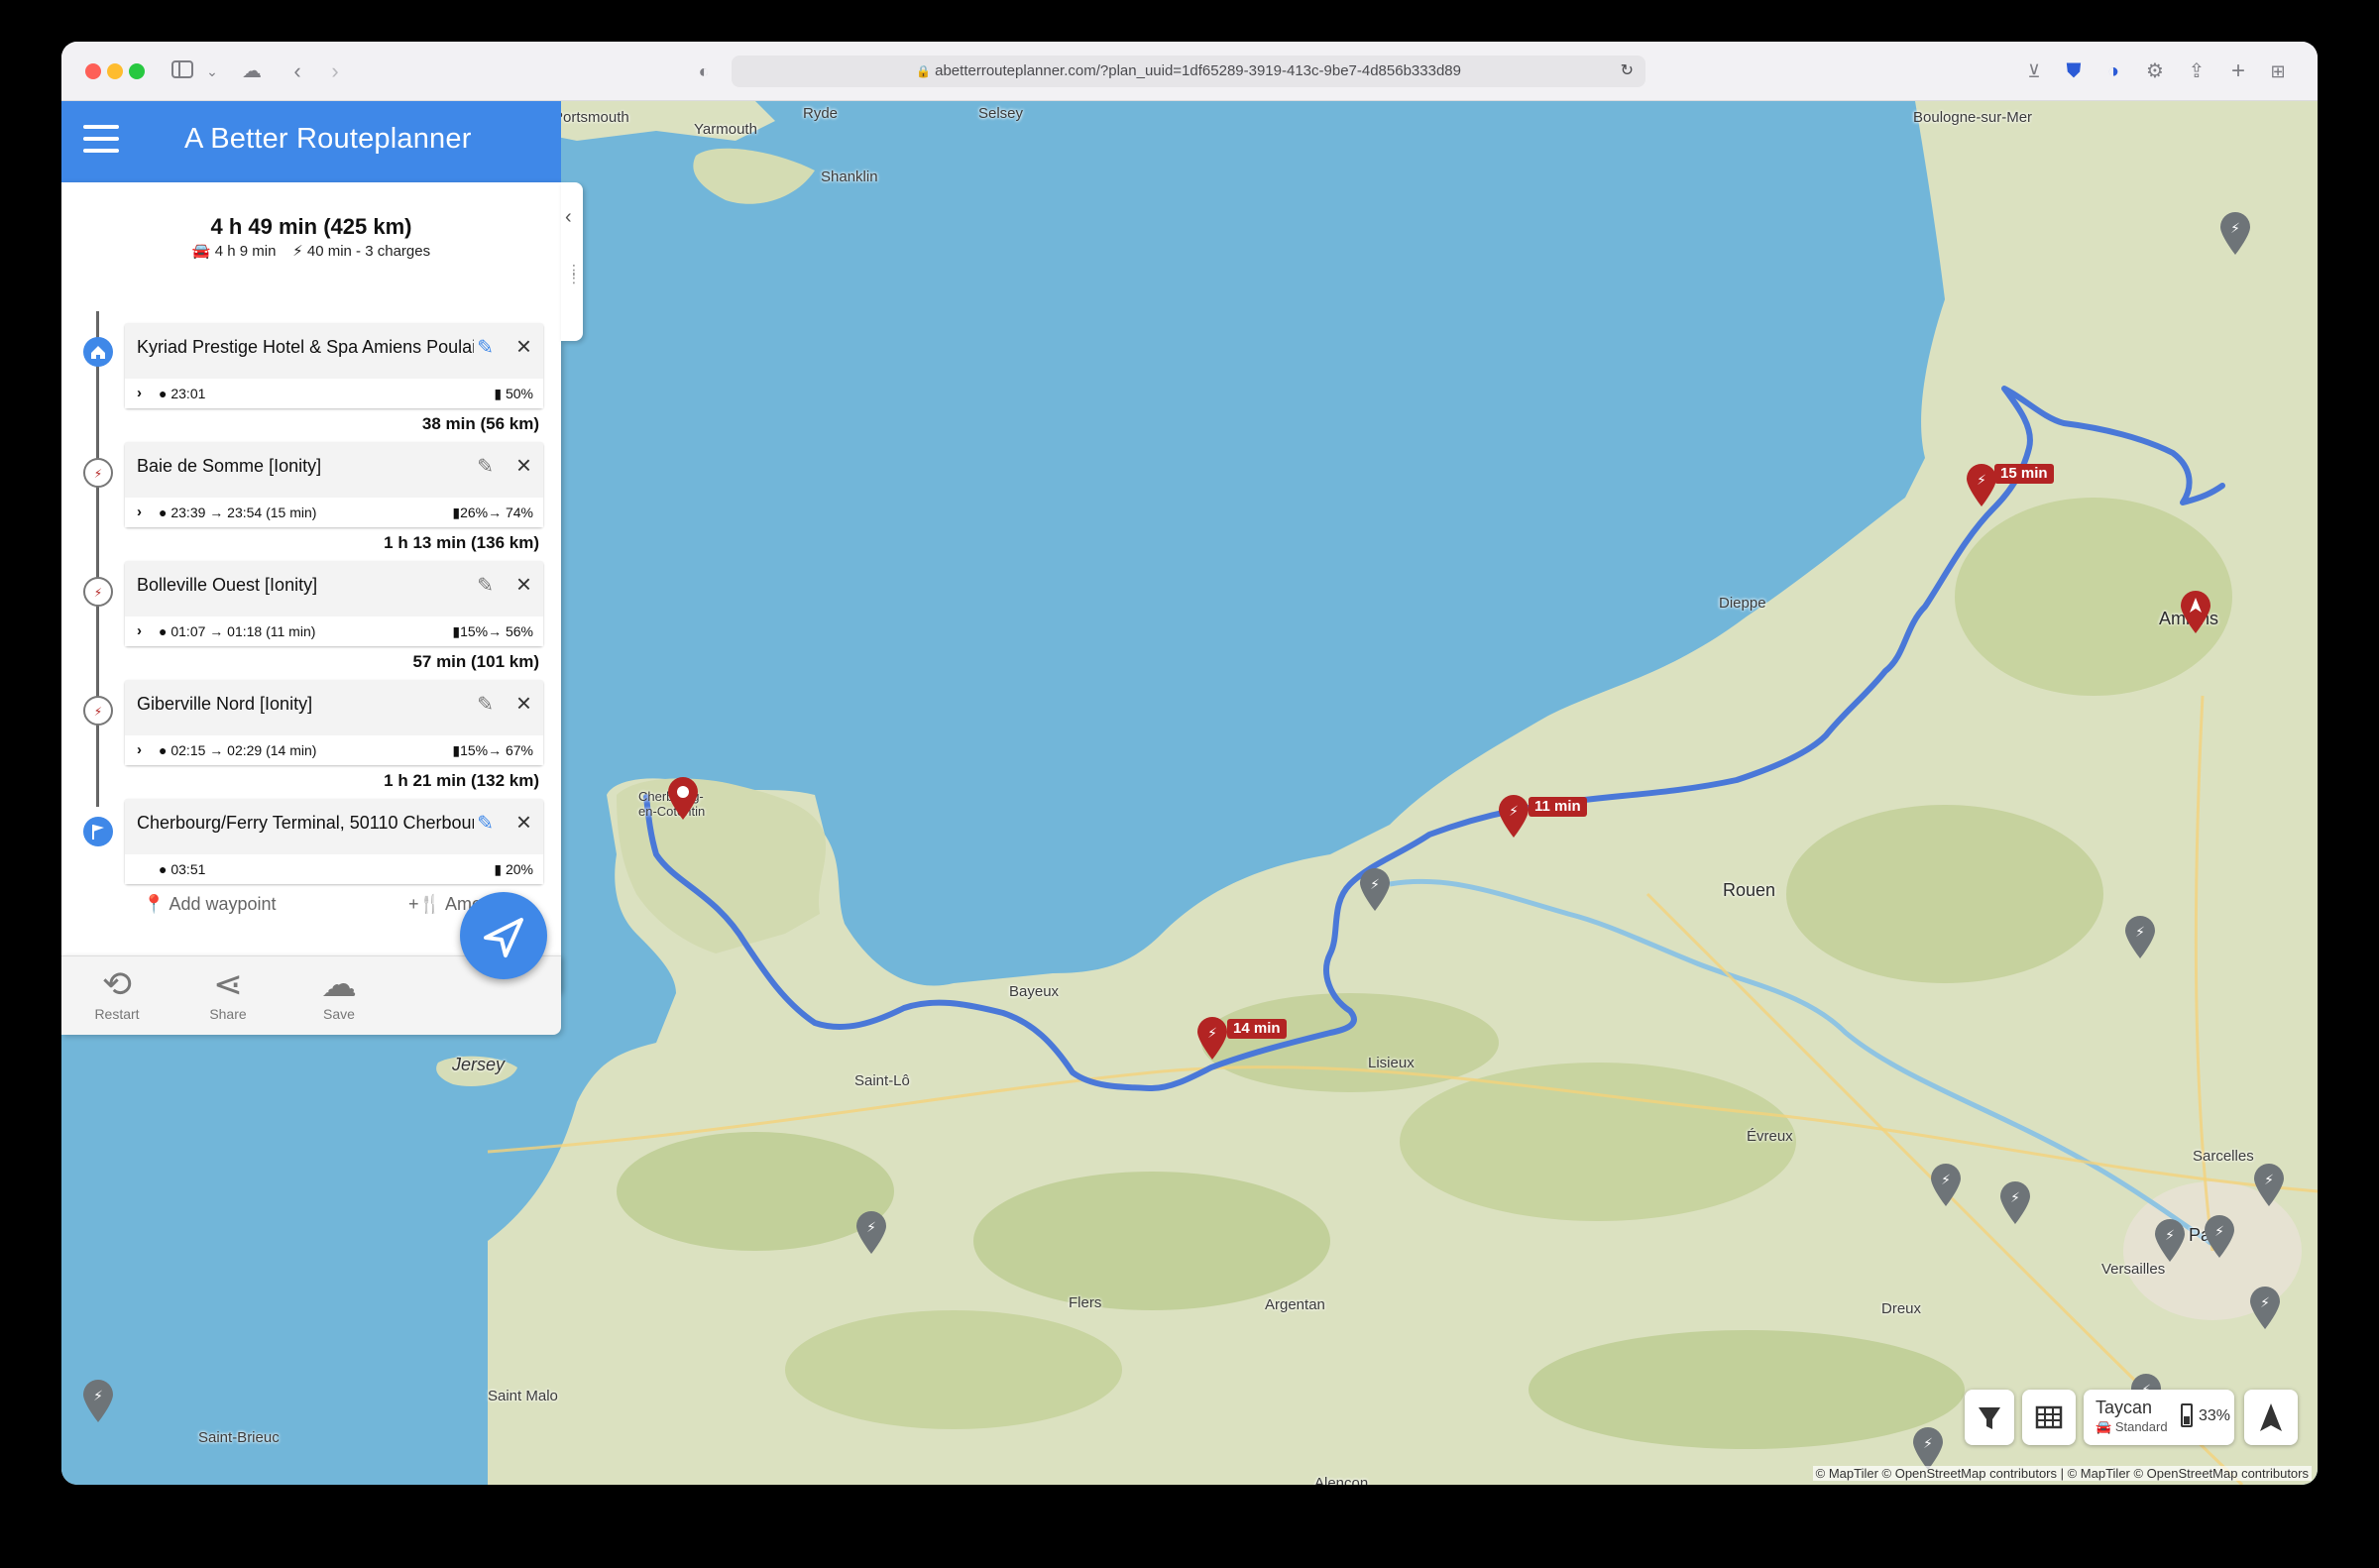 This screenshot has width=2379, height=1568. I want to click on gear-icon: ⚙, so click(2155, 71).